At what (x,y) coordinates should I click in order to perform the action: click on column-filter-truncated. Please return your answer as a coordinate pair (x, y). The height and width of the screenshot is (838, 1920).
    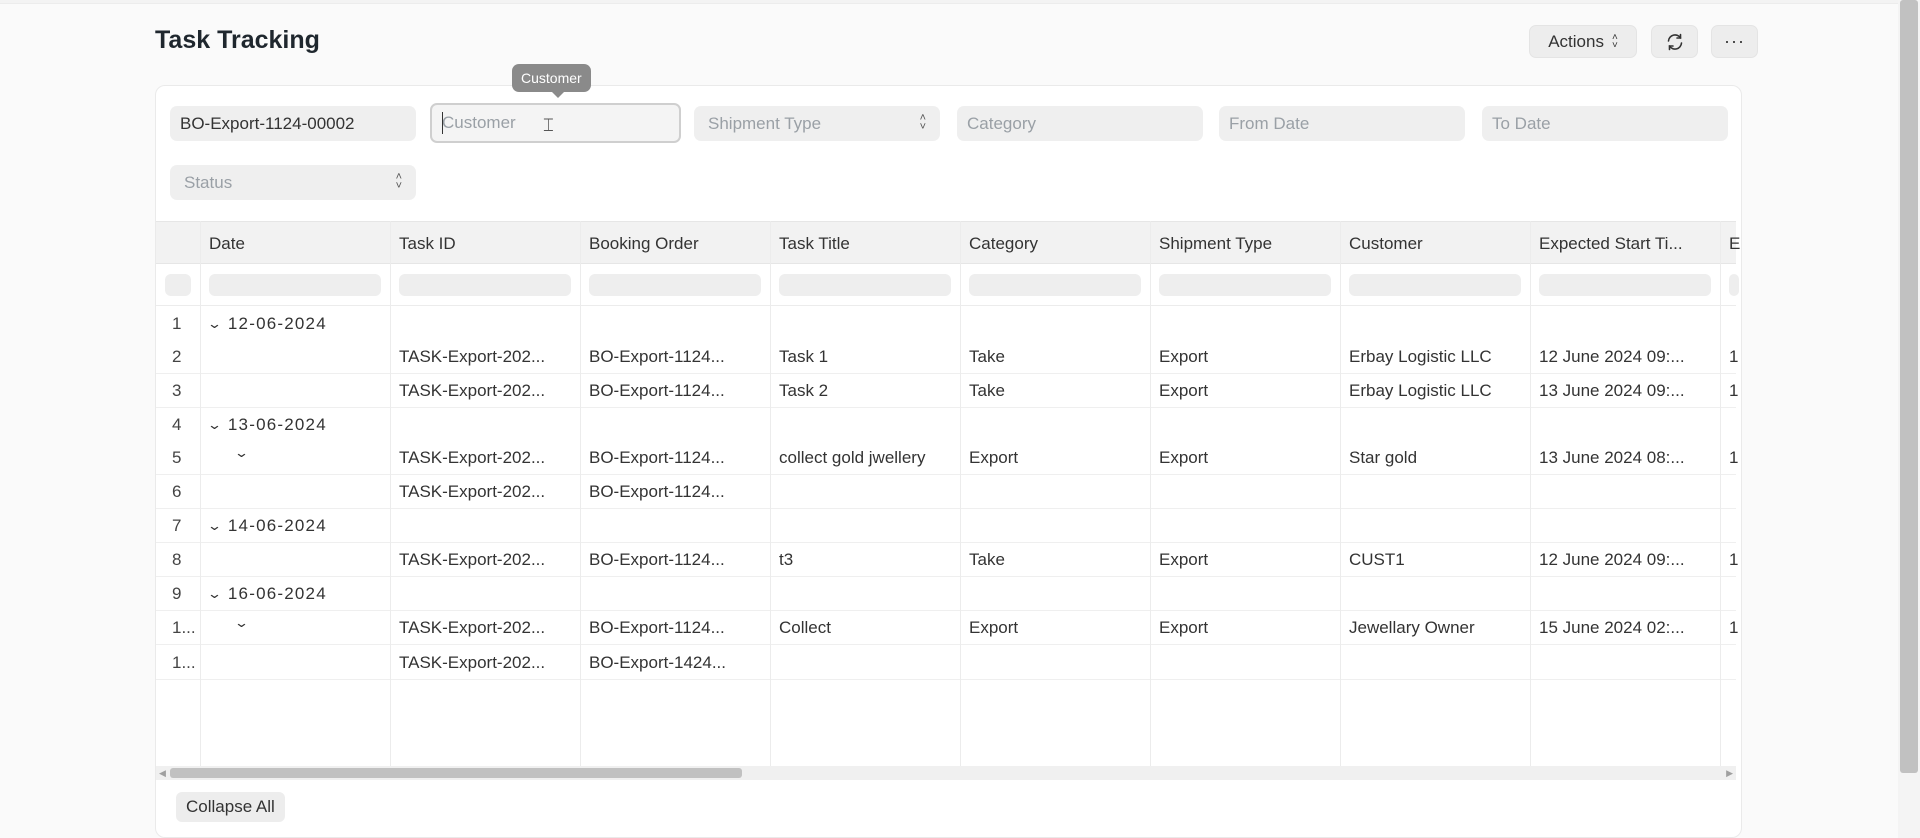
    Looking at the image, I should click on (1734, 285).